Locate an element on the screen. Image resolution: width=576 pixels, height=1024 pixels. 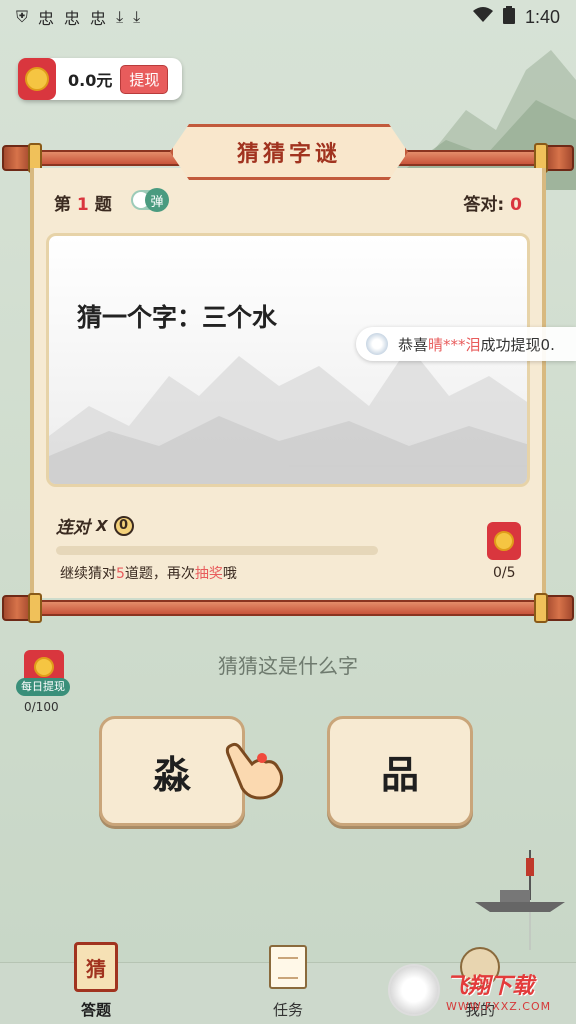
tab-answer-label: 答题 is located at coordinates (95, 1010).